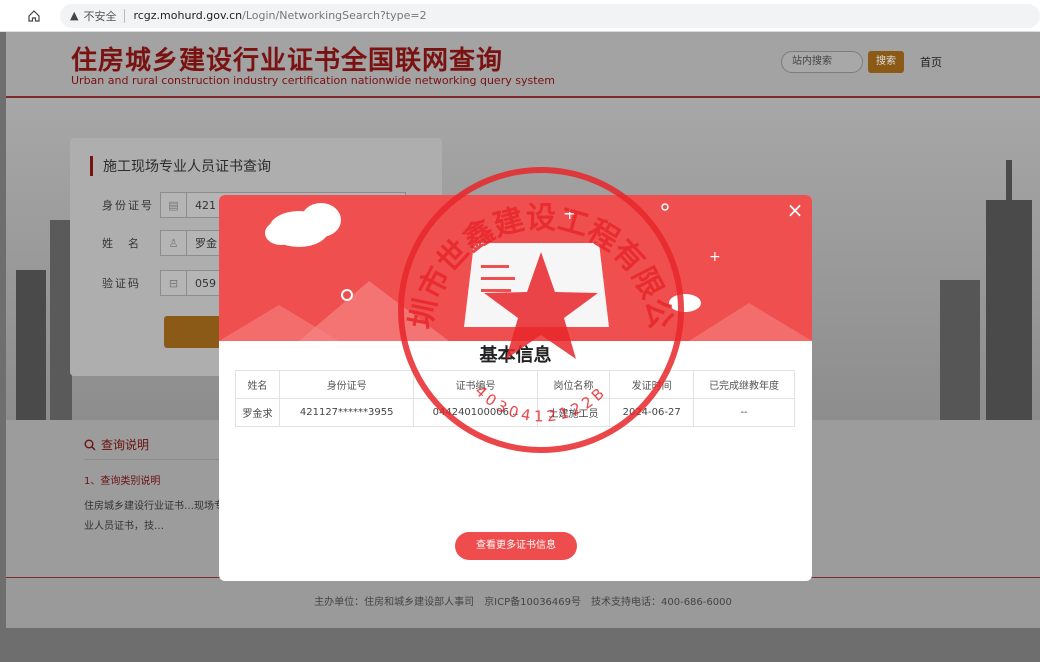 This screenshot has width=1040, height=662. I want to click on table-cell: --, so click(744, 412).